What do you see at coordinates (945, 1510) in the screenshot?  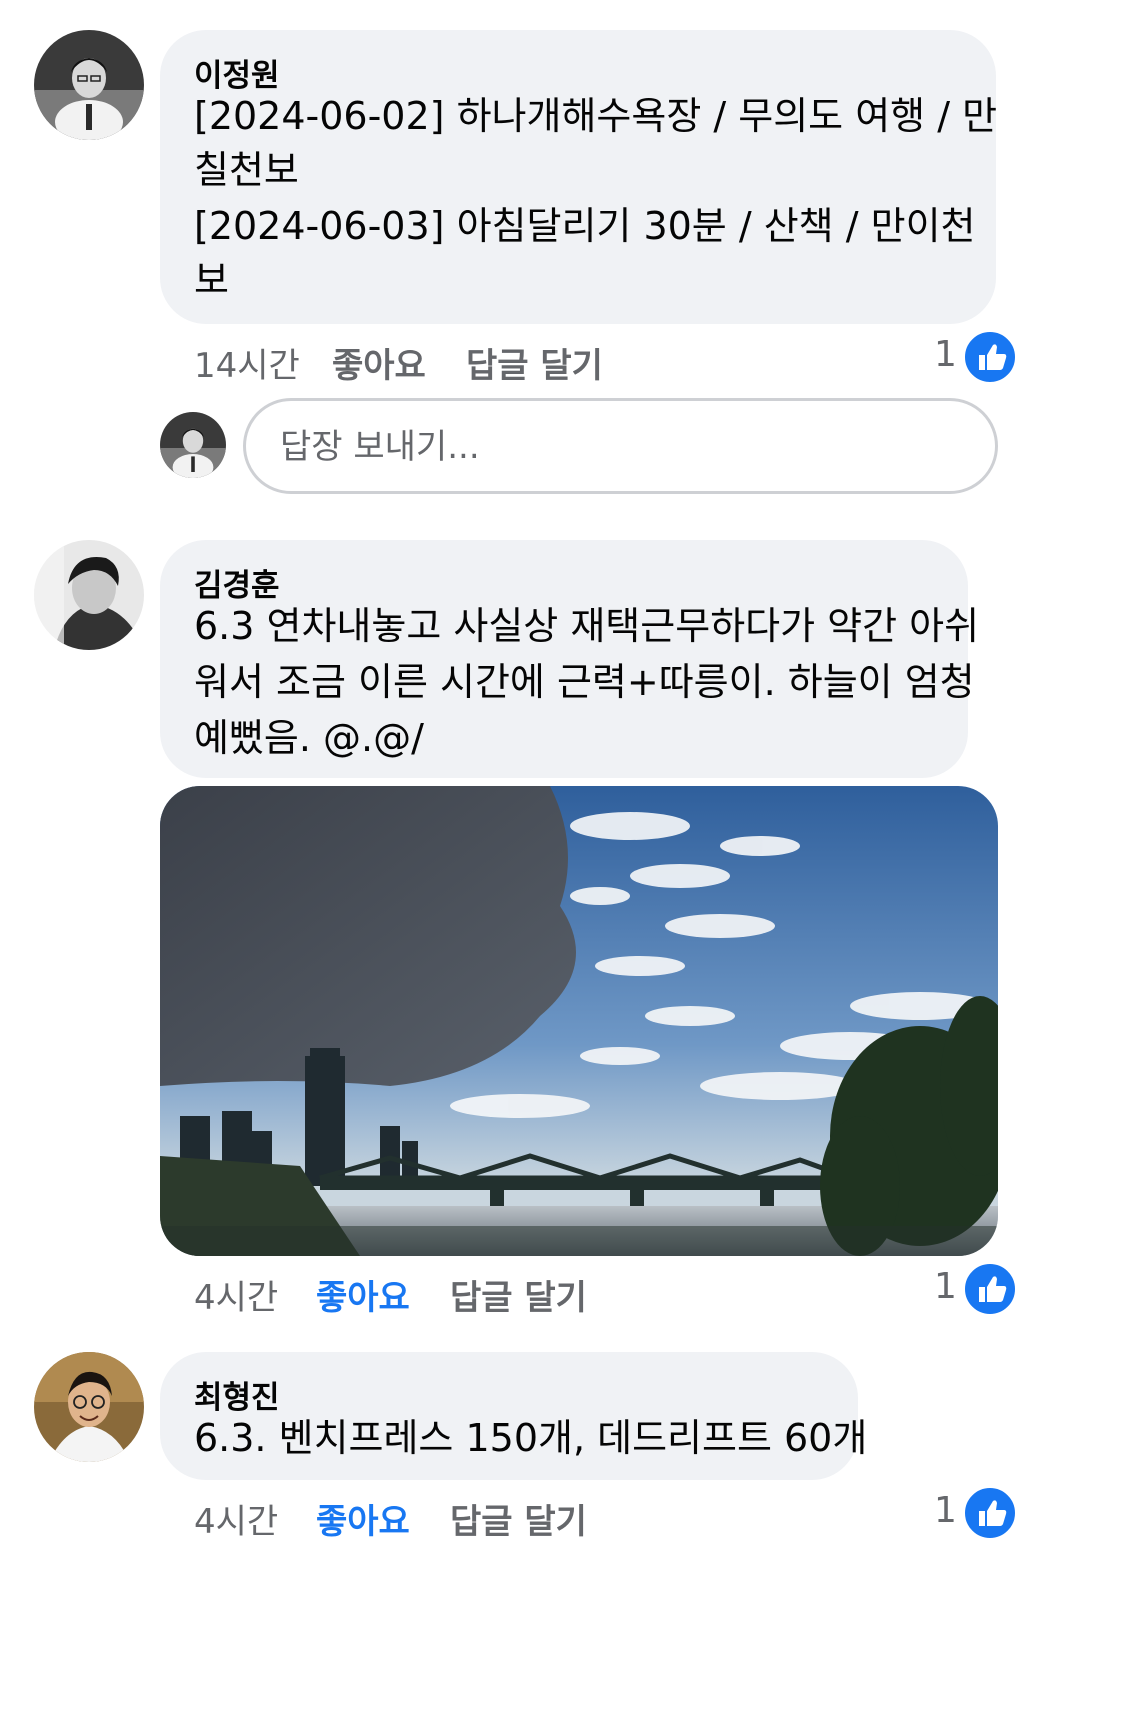 I see `reaction-count-3: 1` at bounding box center [945, 1510].